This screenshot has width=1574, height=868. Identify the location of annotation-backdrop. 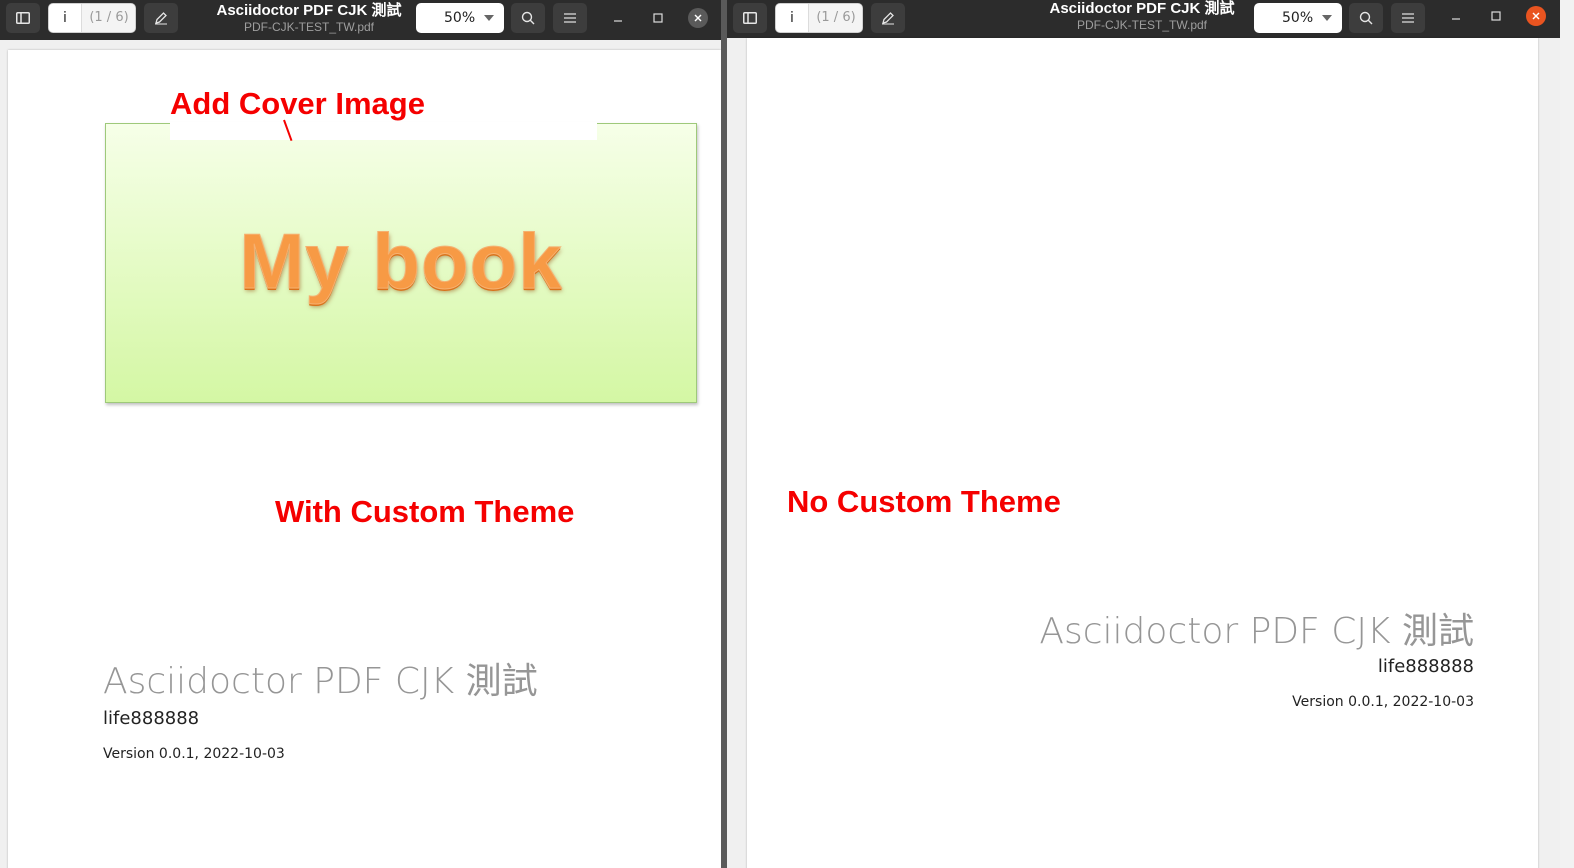
(383, 131).